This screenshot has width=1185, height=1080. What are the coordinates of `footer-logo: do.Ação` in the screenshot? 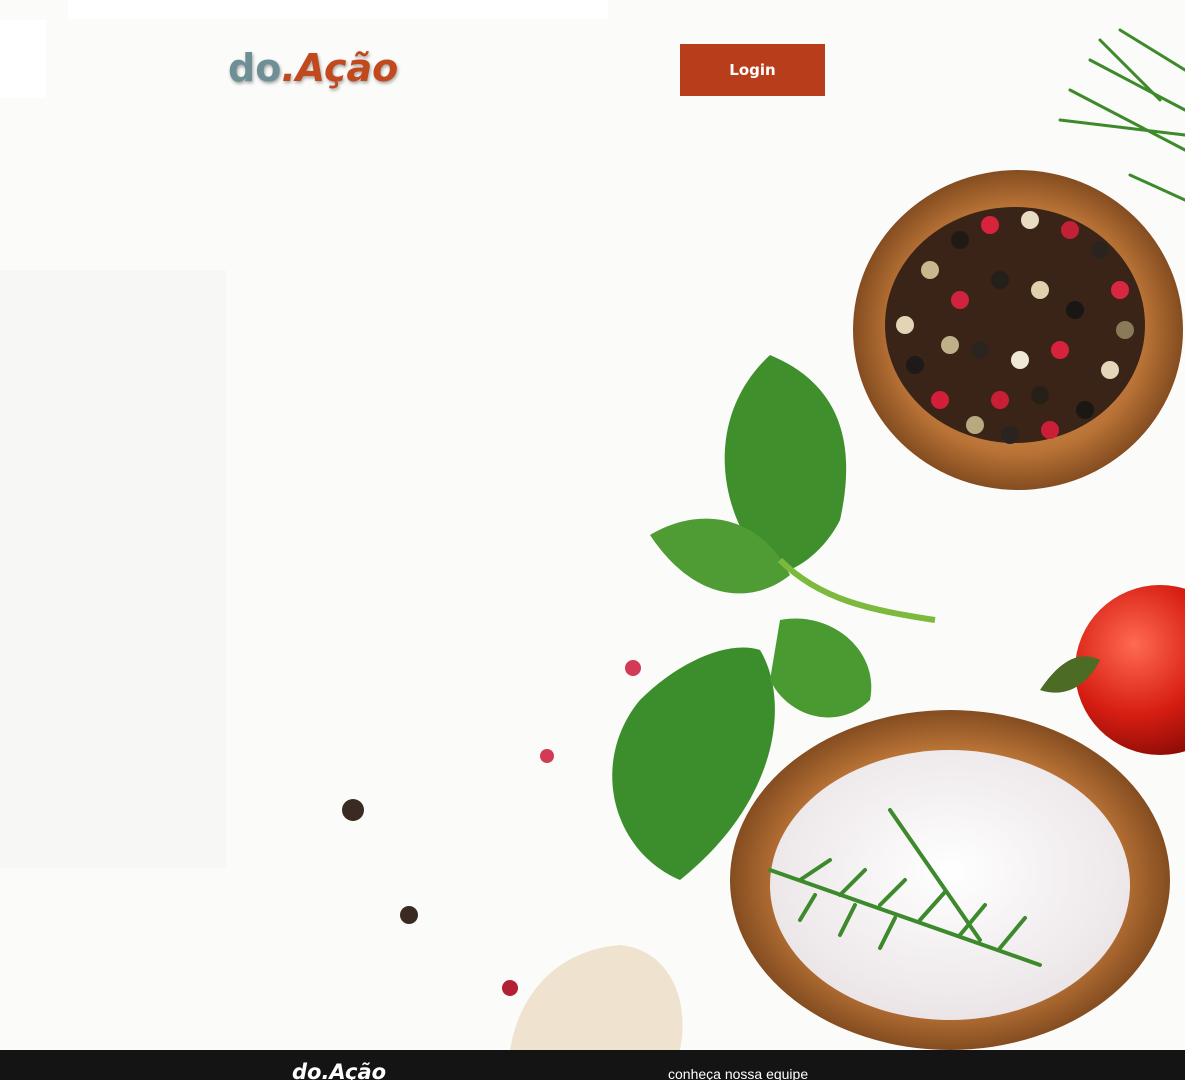 It's located at (339, 1070).